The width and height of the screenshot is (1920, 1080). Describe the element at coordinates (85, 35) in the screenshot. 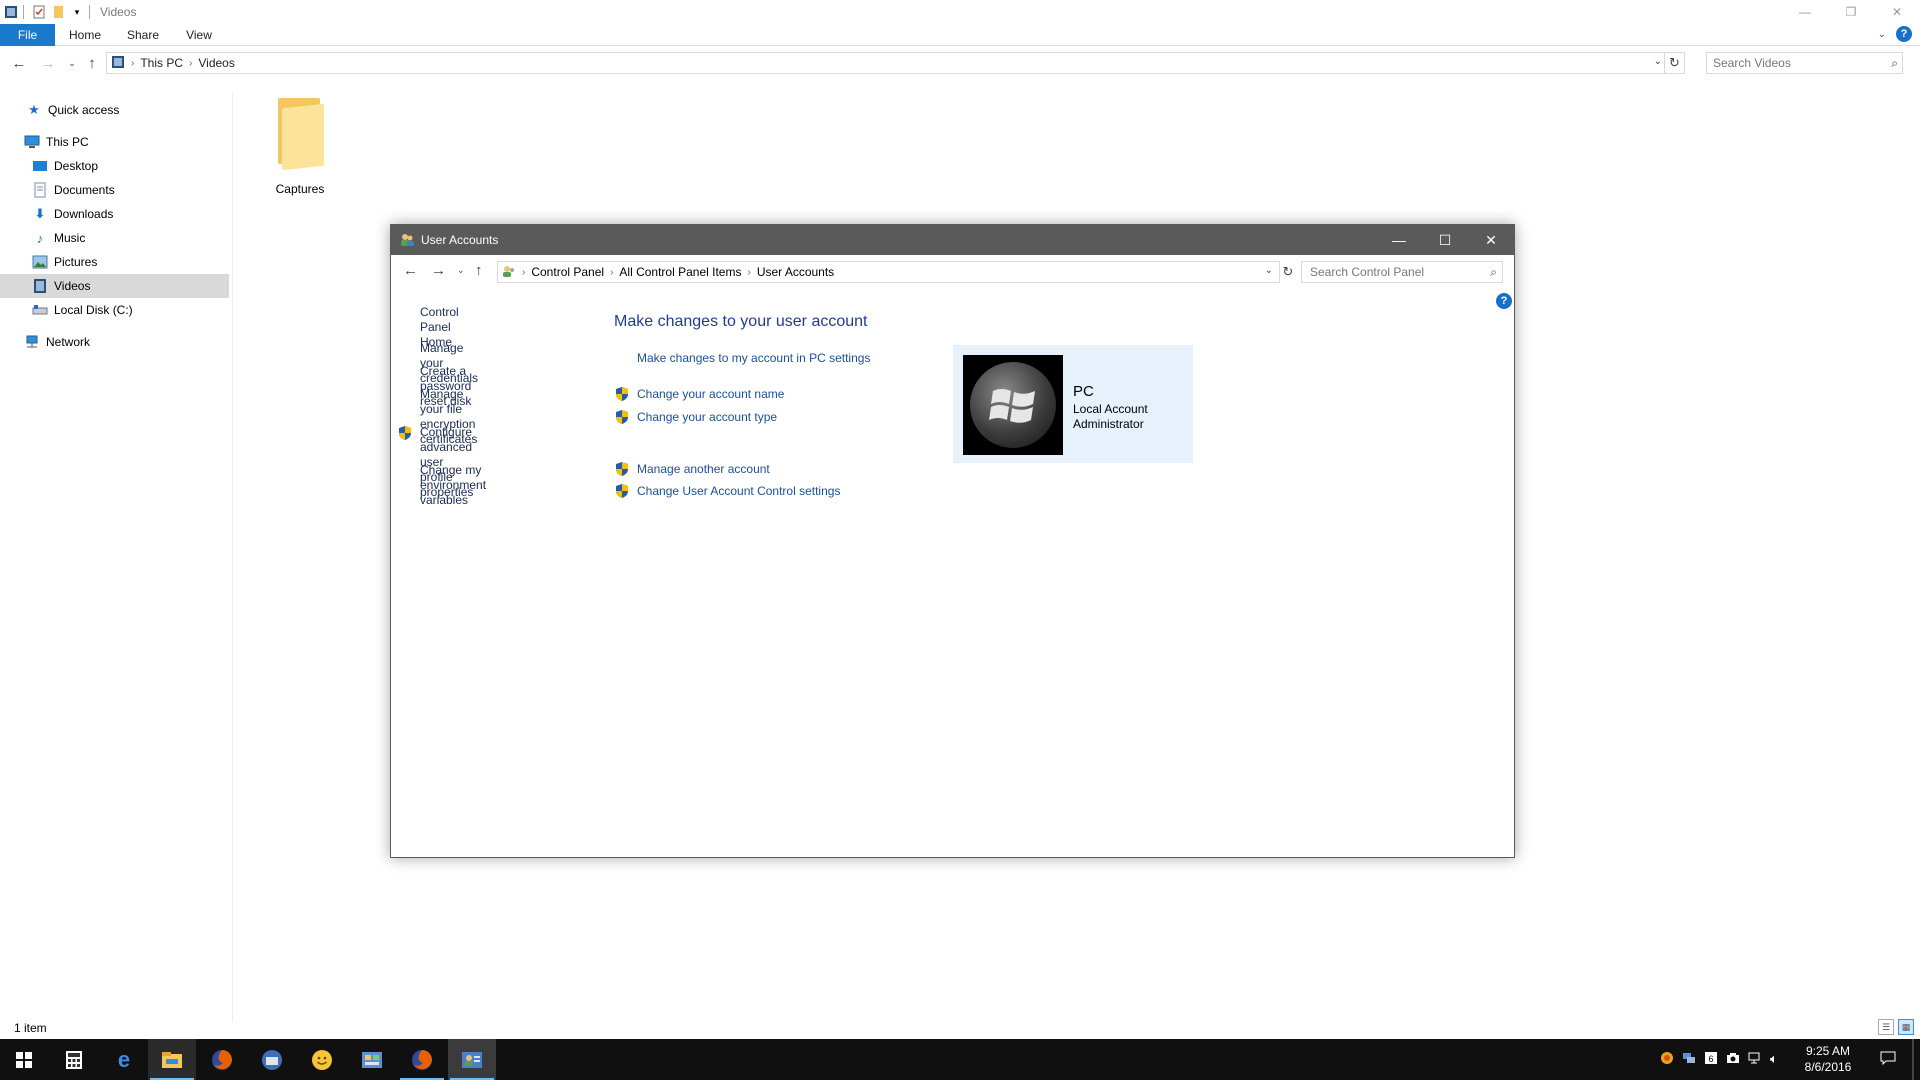

I see `tab-home: Home` at that location.